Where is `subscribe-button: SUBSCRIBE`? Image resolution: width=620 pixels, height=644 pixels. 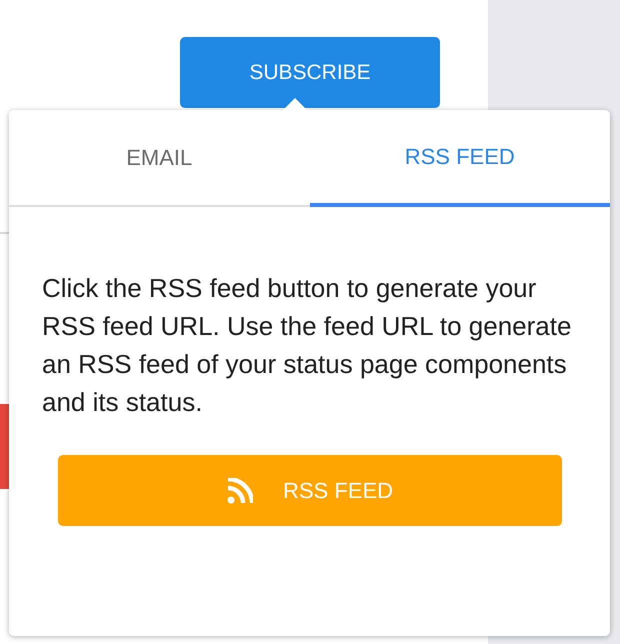 subscribe-button: SUBSCRIBE is located at coordinates (310, 72).